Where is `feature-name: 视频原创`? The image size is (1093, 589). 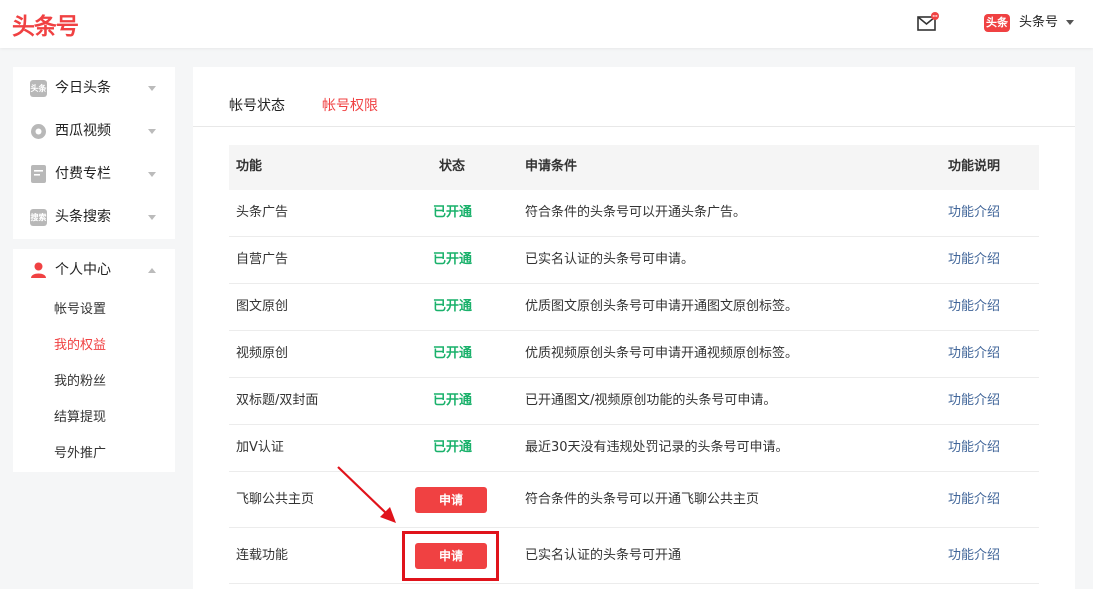 feature-name: 视频原创 is located at coordinates (262, 353).